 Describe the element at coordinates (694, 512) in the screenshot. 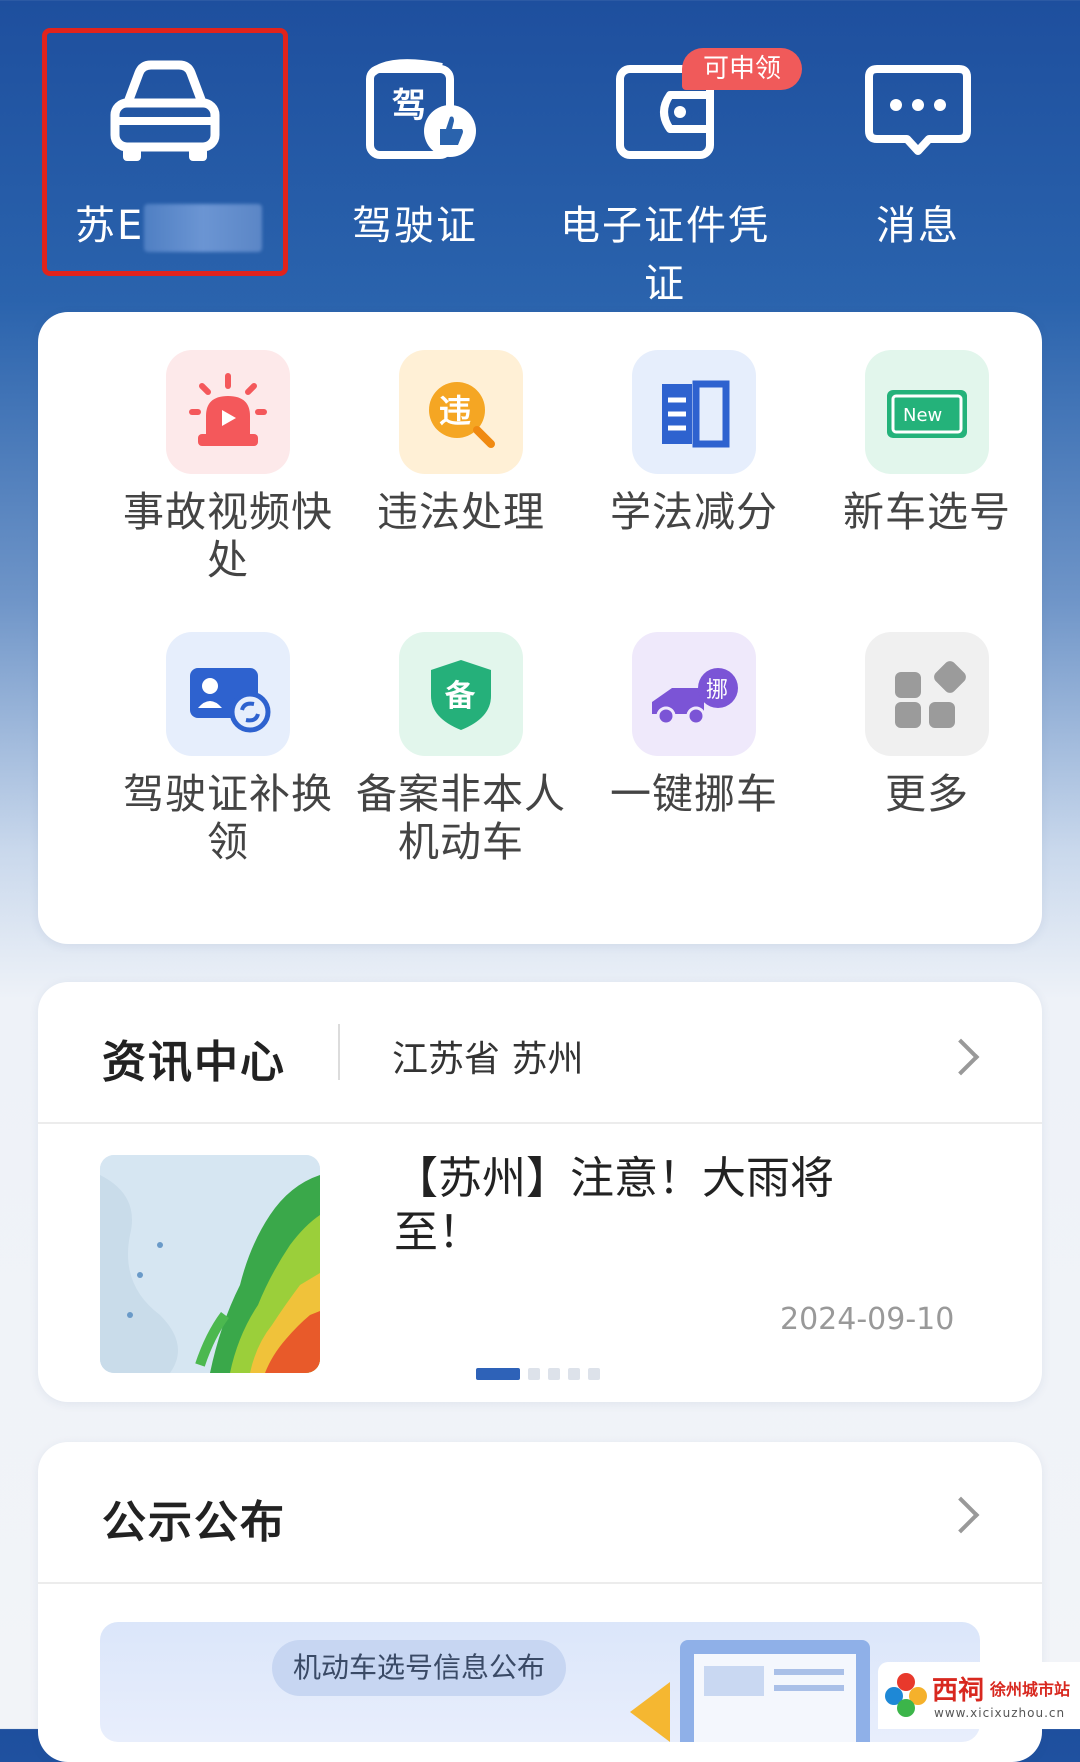

I see `service-label: 学法减分` at that location.